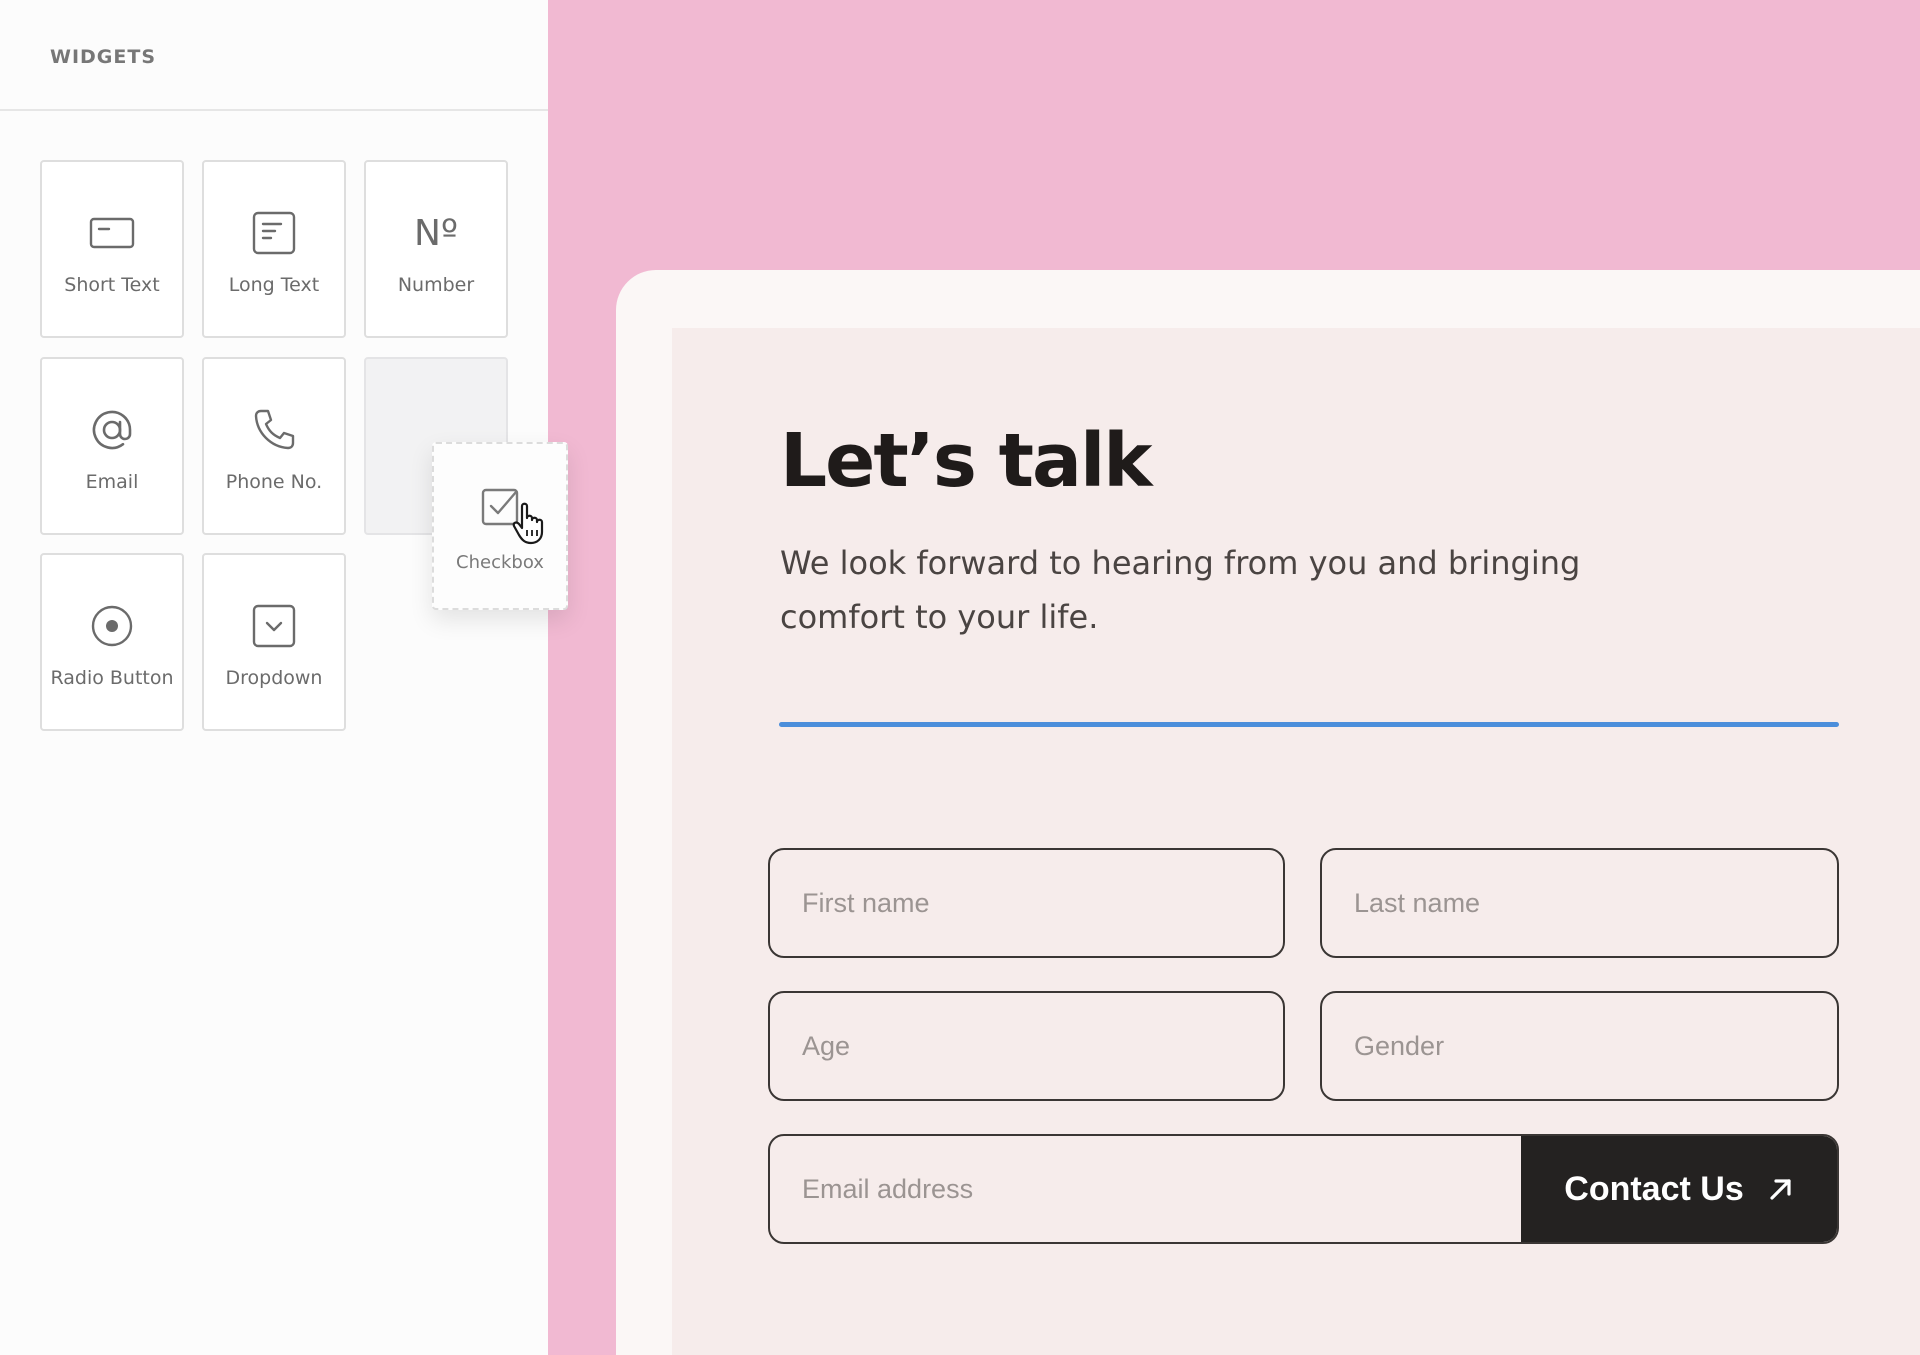 The image size is (1920, 1355). I want to click on widget-short-text: Short Text, so click(112, 249).